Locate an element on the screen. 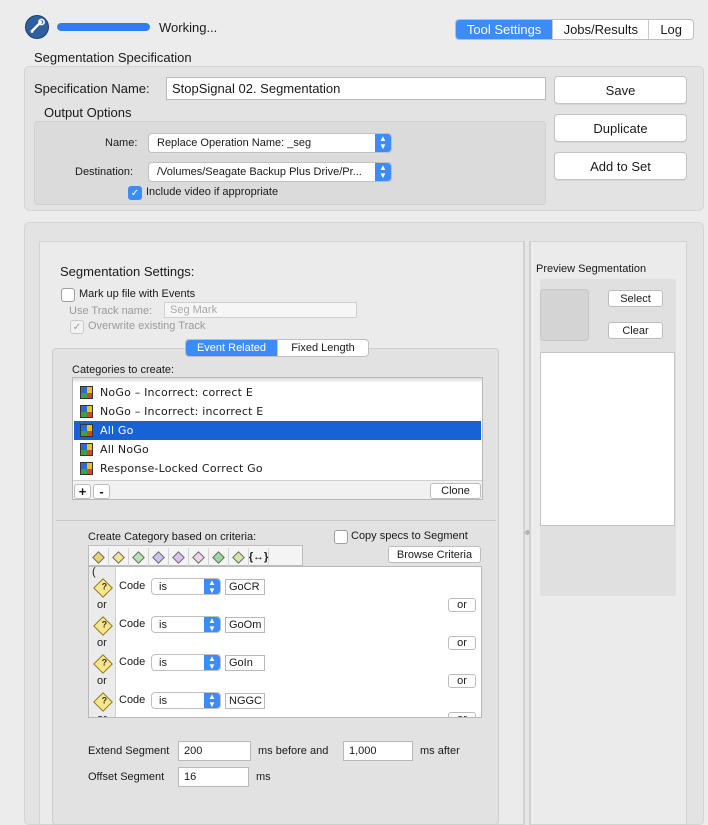  tab-jobs-results: Jobs/Results is located at coordinates (600, 29).